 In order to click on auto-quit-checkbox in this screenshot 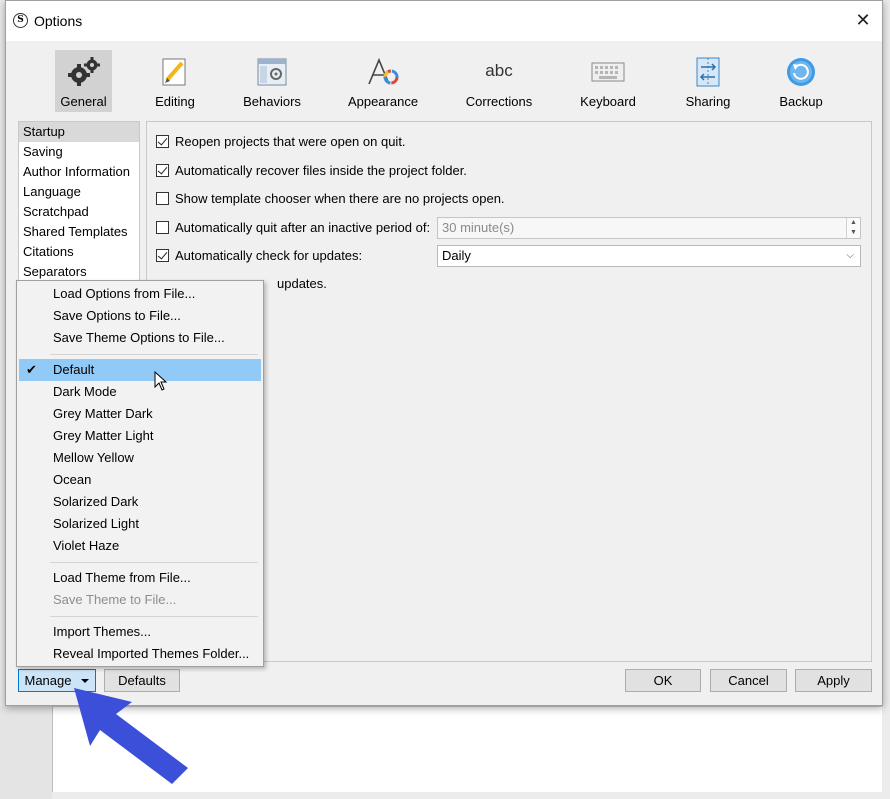, I will do `click(162, 227)`.